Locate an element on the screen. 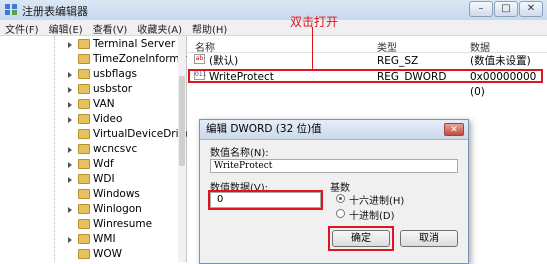  decimal-radio is located at coordinates (340, 213).